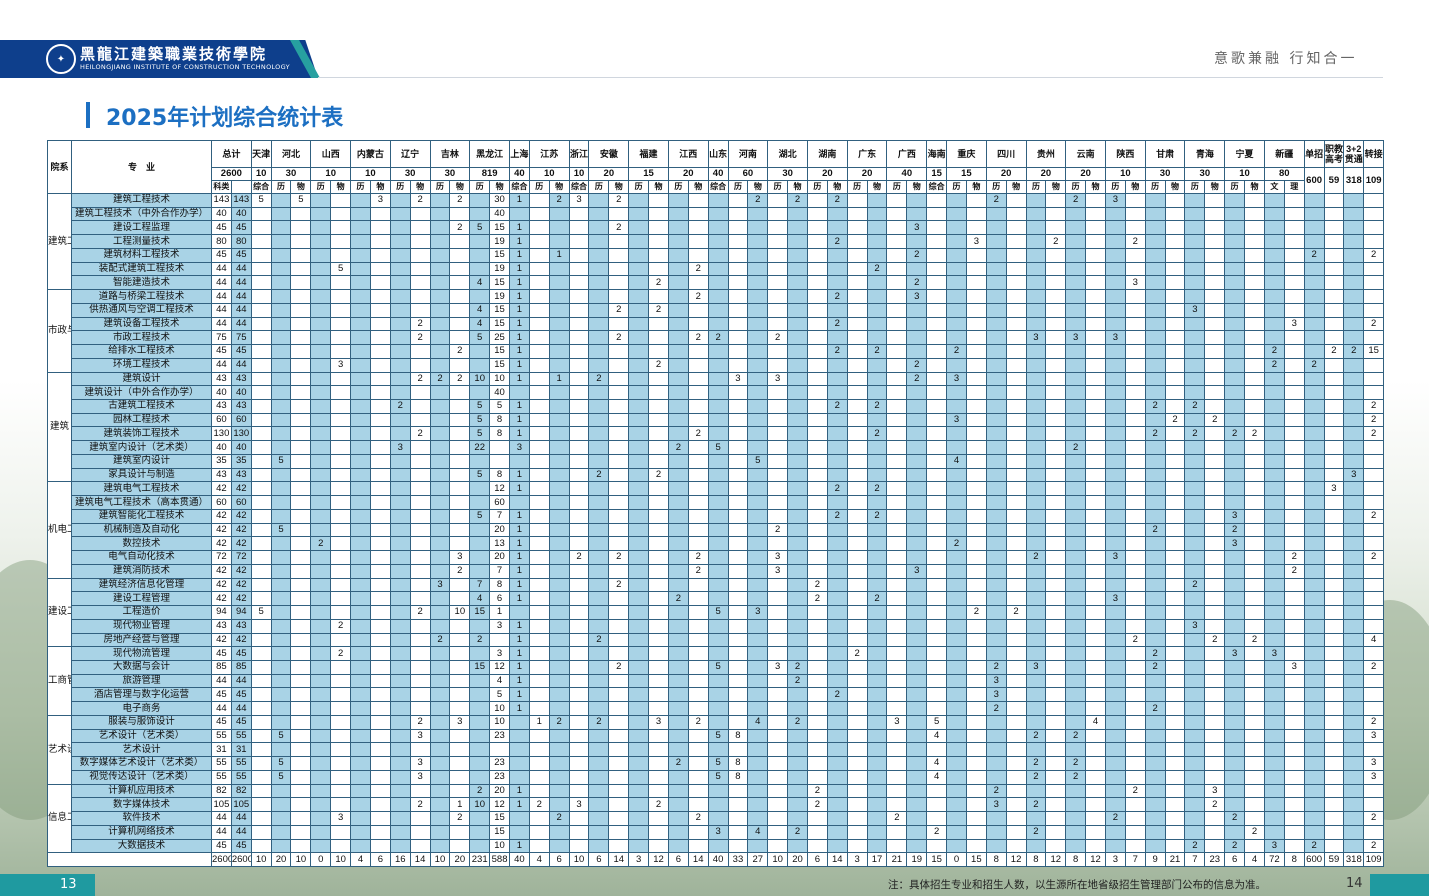  What do you see at coordinates (1077, 885) in the screenshot?
I see `footer-note: 注：具体招生专业和招生人数，以生源所在地省级招生管理部门公布的信息为准。` at bounding box center [1077, 885].